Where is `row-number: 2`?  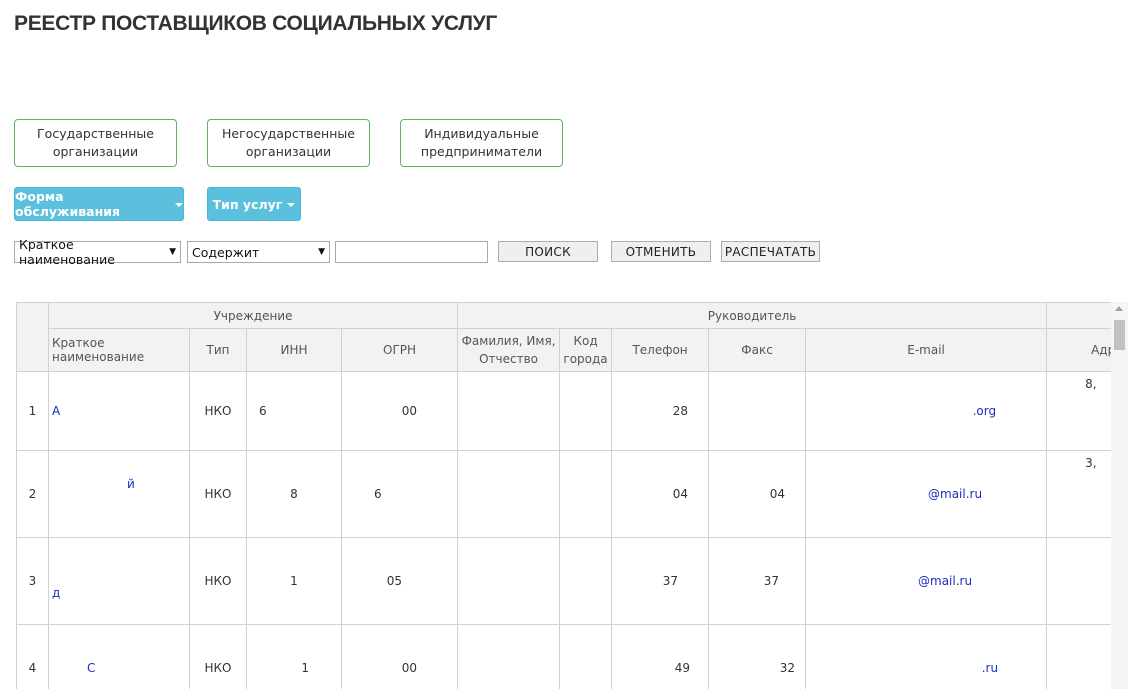
row-number: 2 is located at coordinates (32, 494).